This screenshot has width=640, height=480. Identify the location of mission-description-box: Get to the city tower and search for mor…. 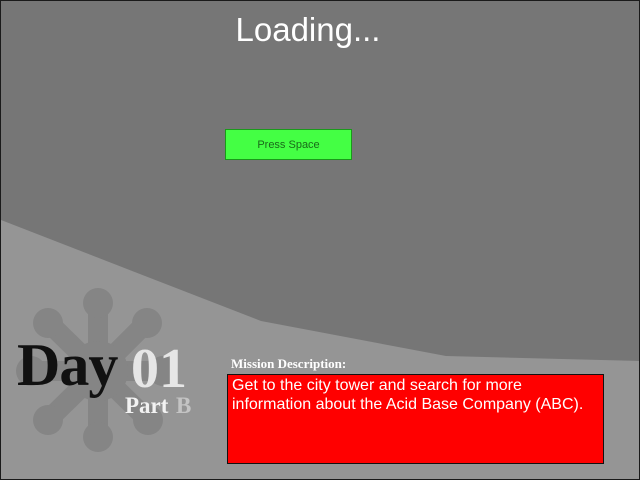
(415, 419).